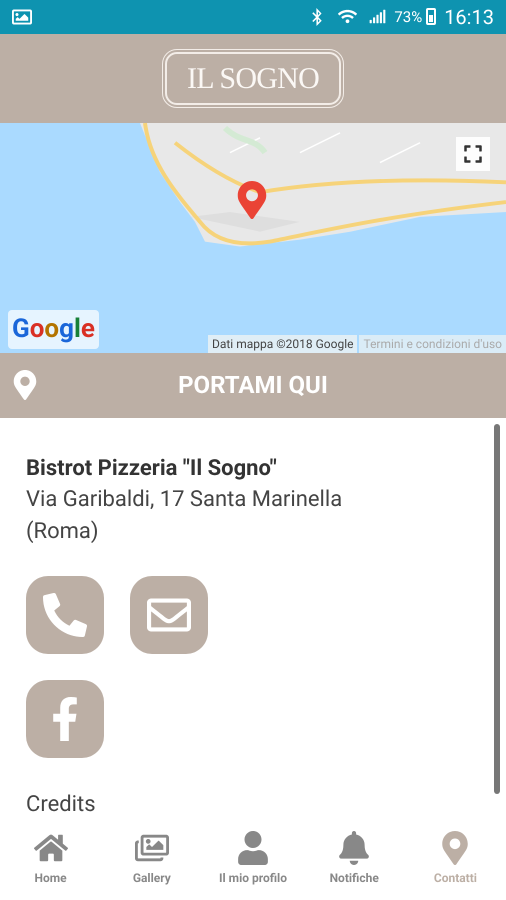  I want to click on phone-icon, so click(65, 614).